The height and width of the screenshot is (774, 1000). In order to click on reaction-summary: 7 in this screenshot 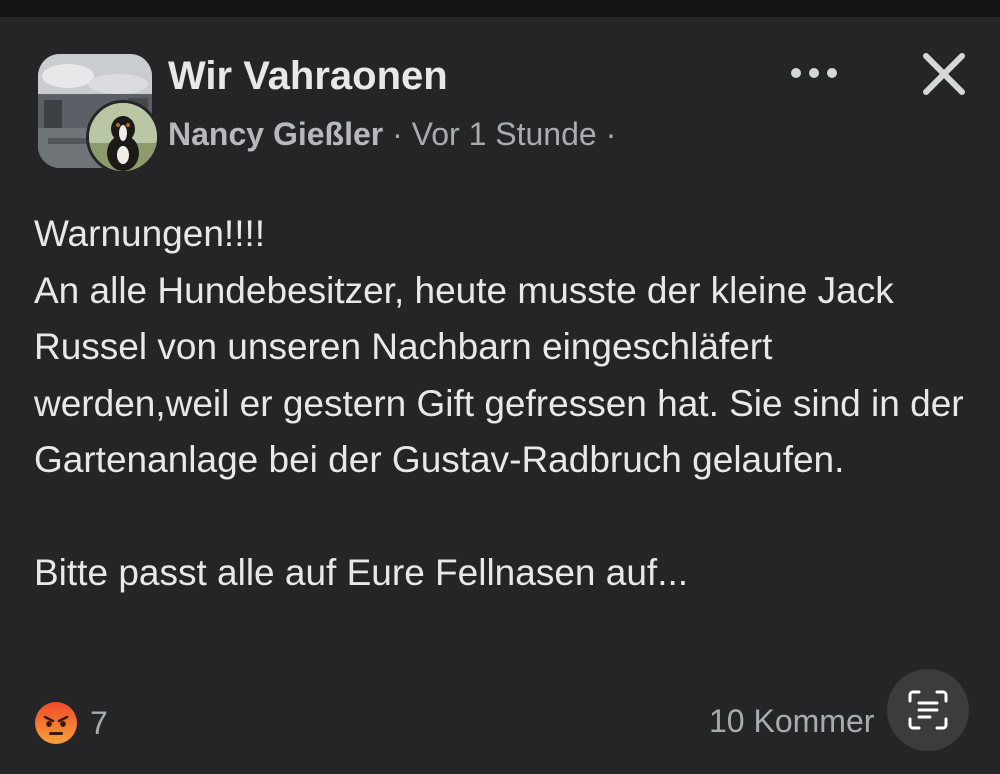, I will do `click(71, 723)`.